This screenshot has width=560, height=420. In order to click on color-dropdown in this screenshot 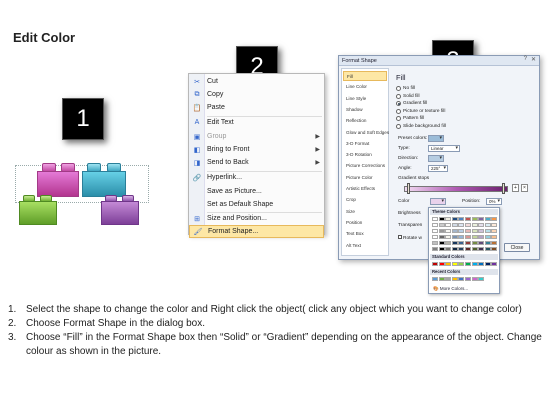, I will do `click(438, 201)`.